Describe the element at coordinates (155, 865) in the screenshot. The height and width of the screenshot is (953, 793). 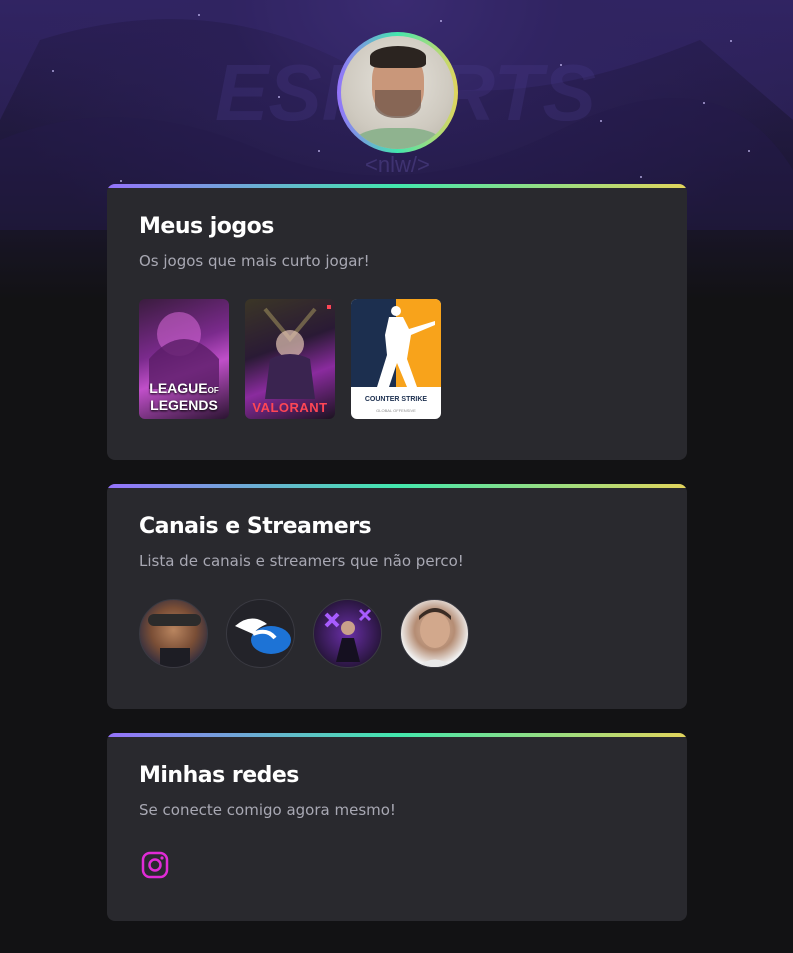
I see `instagram-icon` at that location.